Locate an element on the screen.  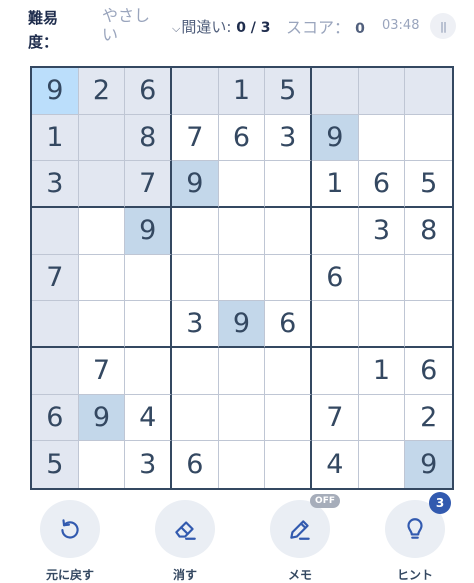
cell-r2-c4: 7 is located at coordinates (195, 138).